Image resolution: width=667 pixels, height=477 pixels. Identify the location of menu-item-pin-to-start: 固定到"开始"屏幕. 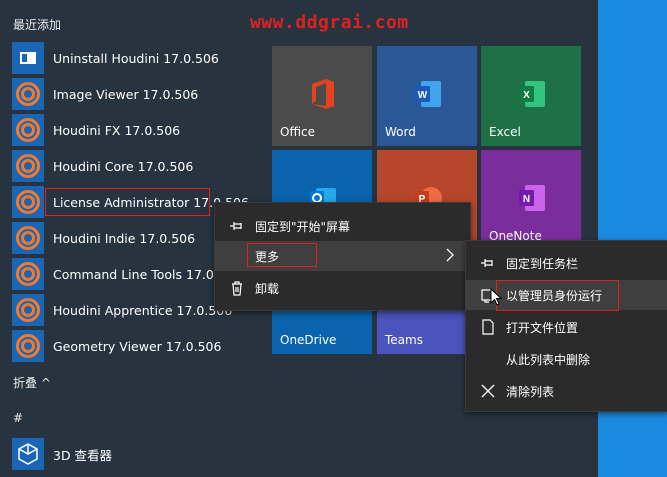
(342, 226).